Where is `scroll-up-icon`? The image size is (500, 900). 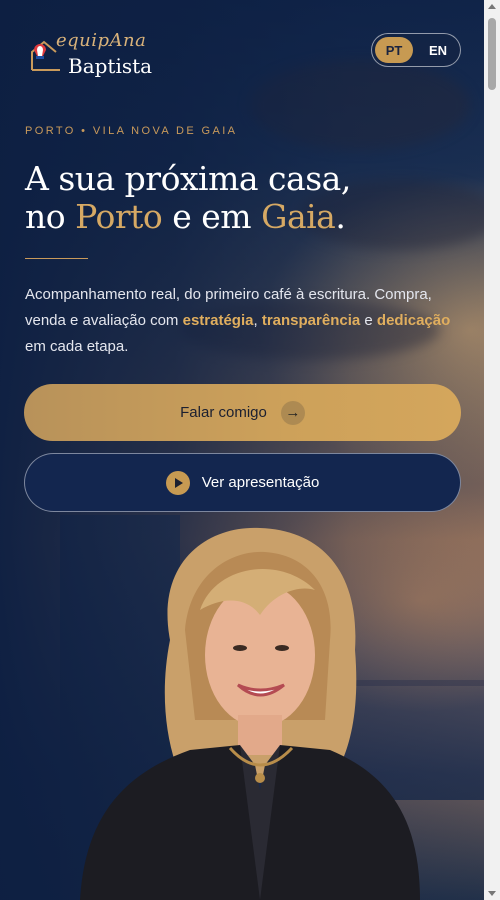
scroll-up-icon is located at coordinates (492, 6).